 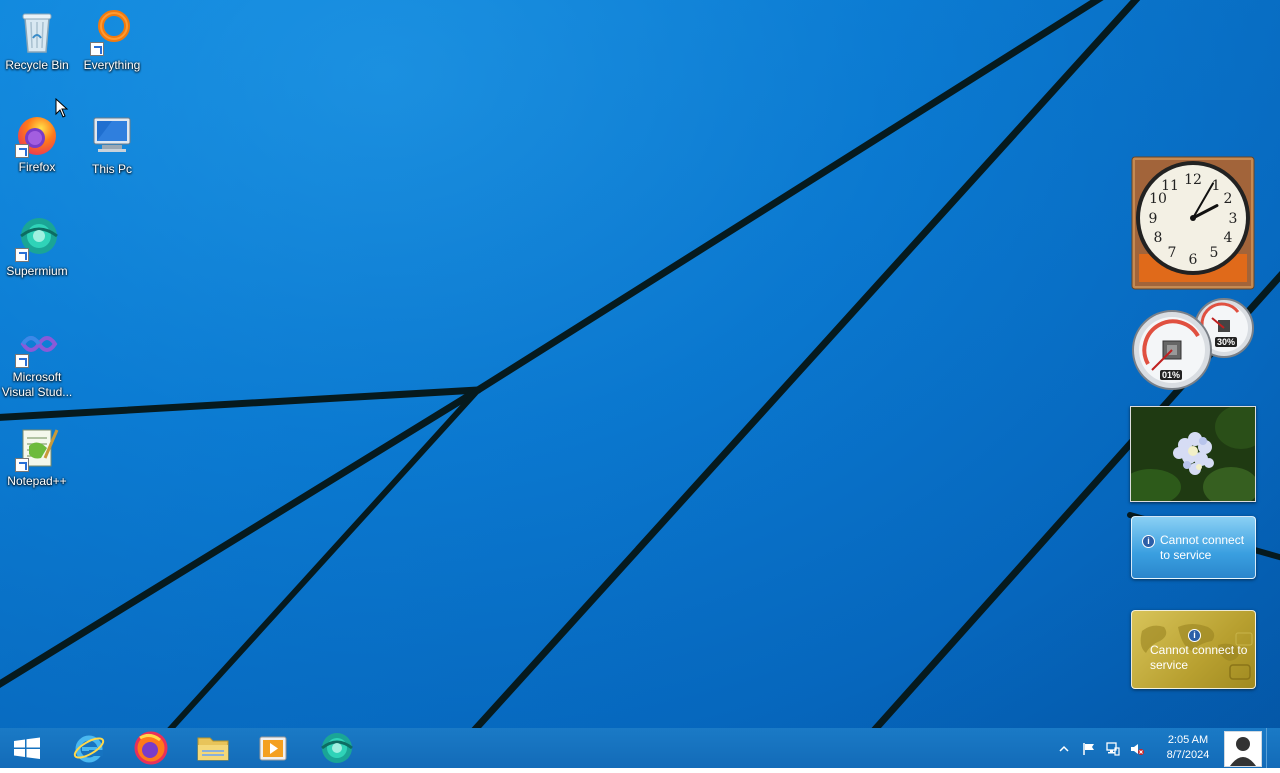 What do you see at coordinates (1188, 740) in the screenshot?
I see `clock-time: 2:05 AM` at bounding box center [1188, 740].